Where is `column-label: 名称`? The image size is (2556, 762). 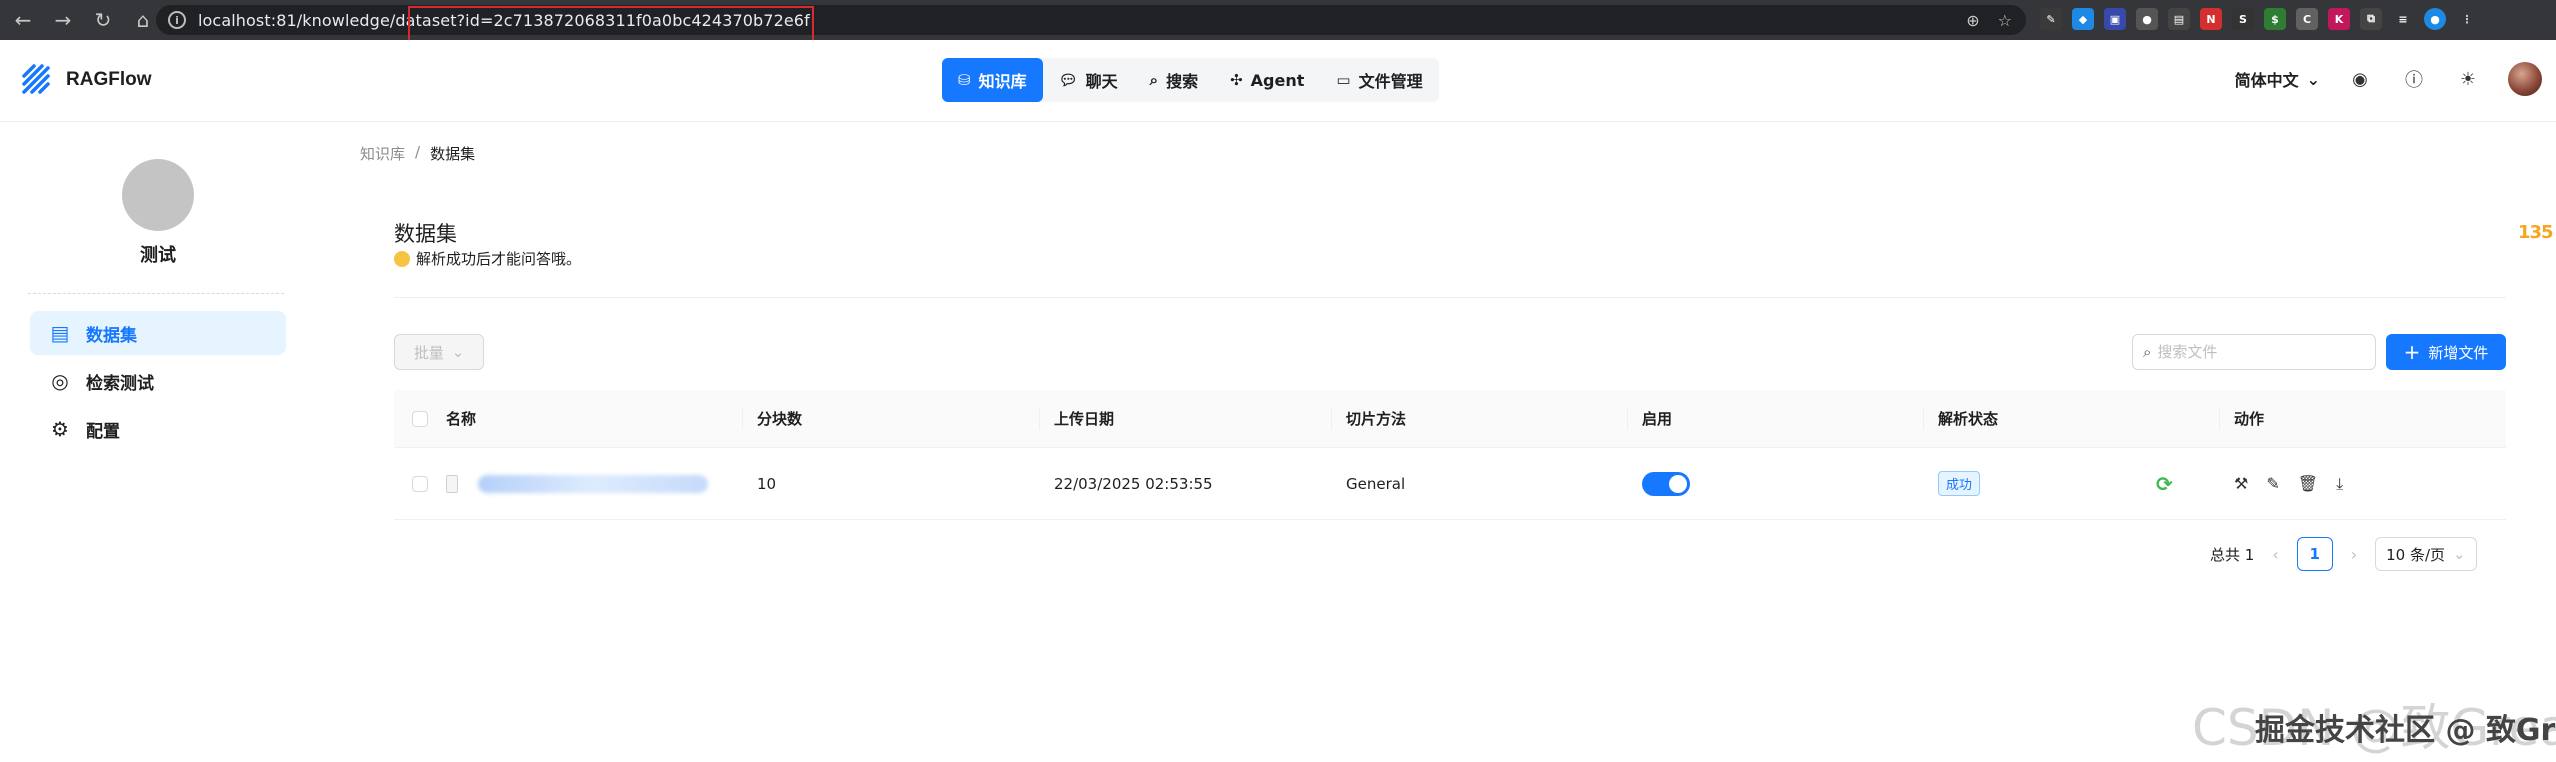
column-label: 名称 is located at coordinates (461, 419).